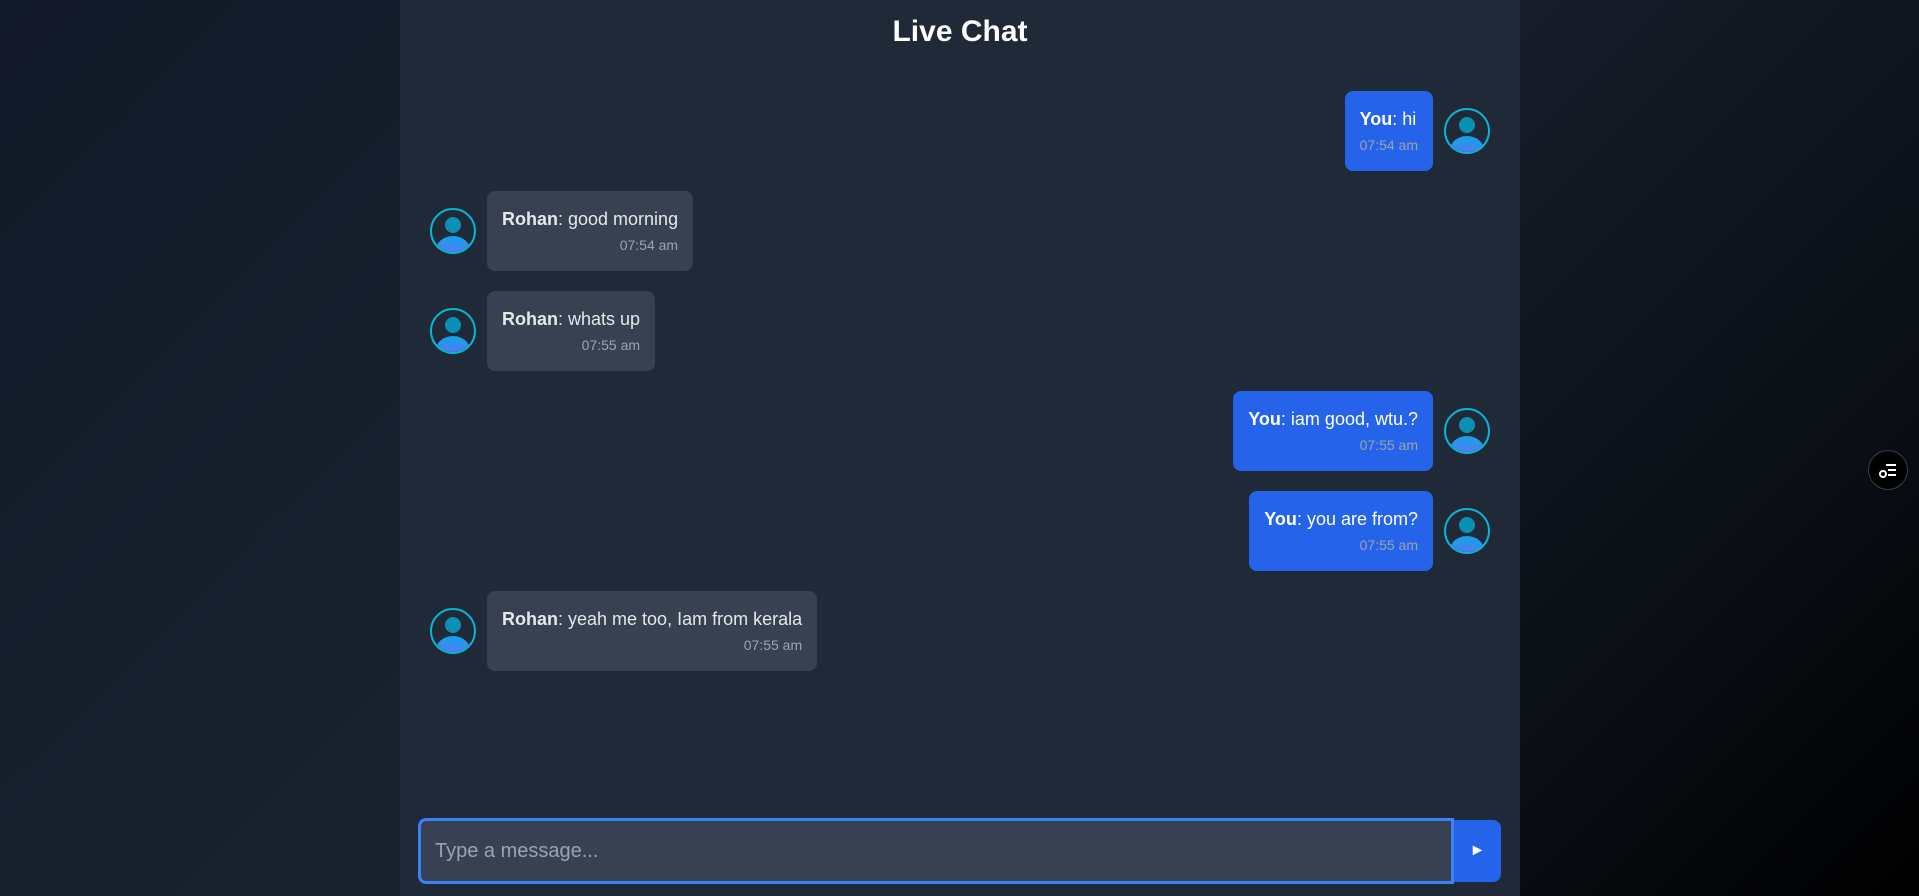  I want to click on message-bubble-received: Rohan: good morning 07:54 am, so click(590, 231).